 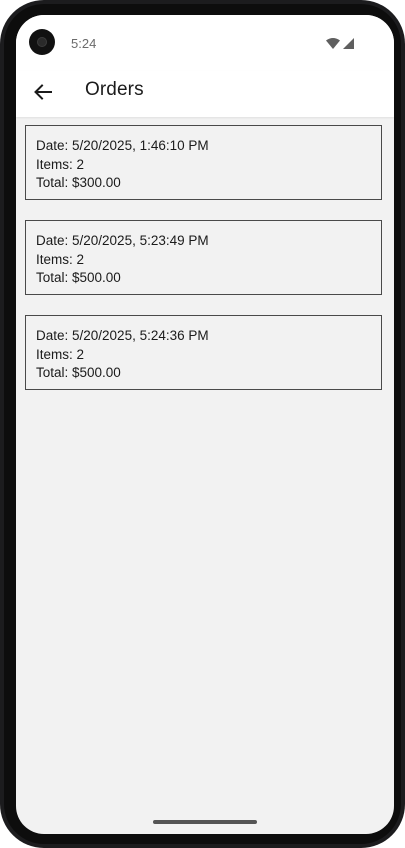 I want to click on home-indicator, so click(x=205, y=822).